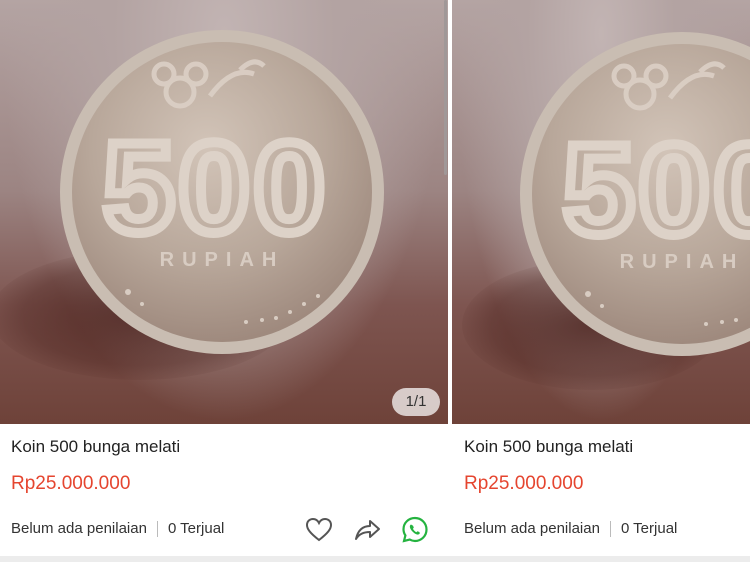 This screenshot has width=750, height=562. Describe the element at coordinates (445, 87) in the screenshot. I see `scrollbar` at that location.